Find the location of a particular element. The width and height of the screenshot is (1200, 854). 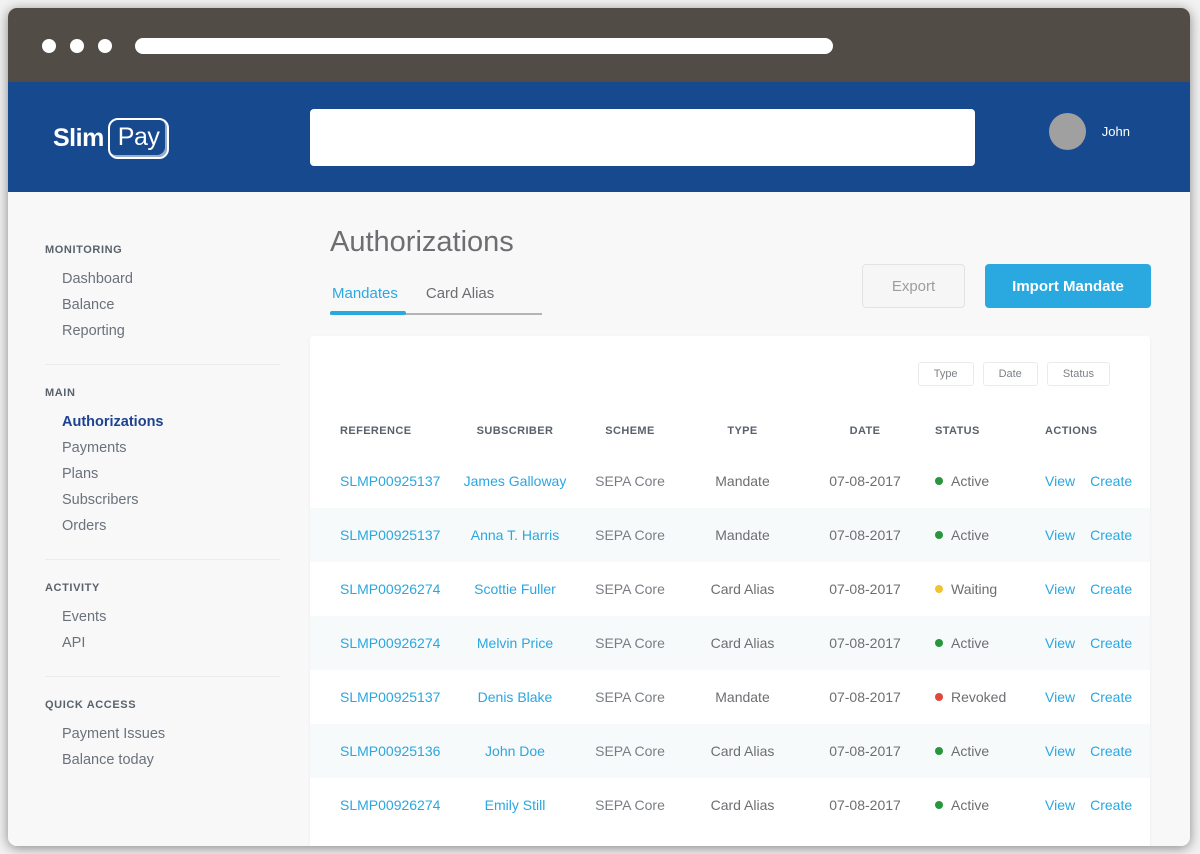

column-header-status: Status is located at coordinates (957, 431).